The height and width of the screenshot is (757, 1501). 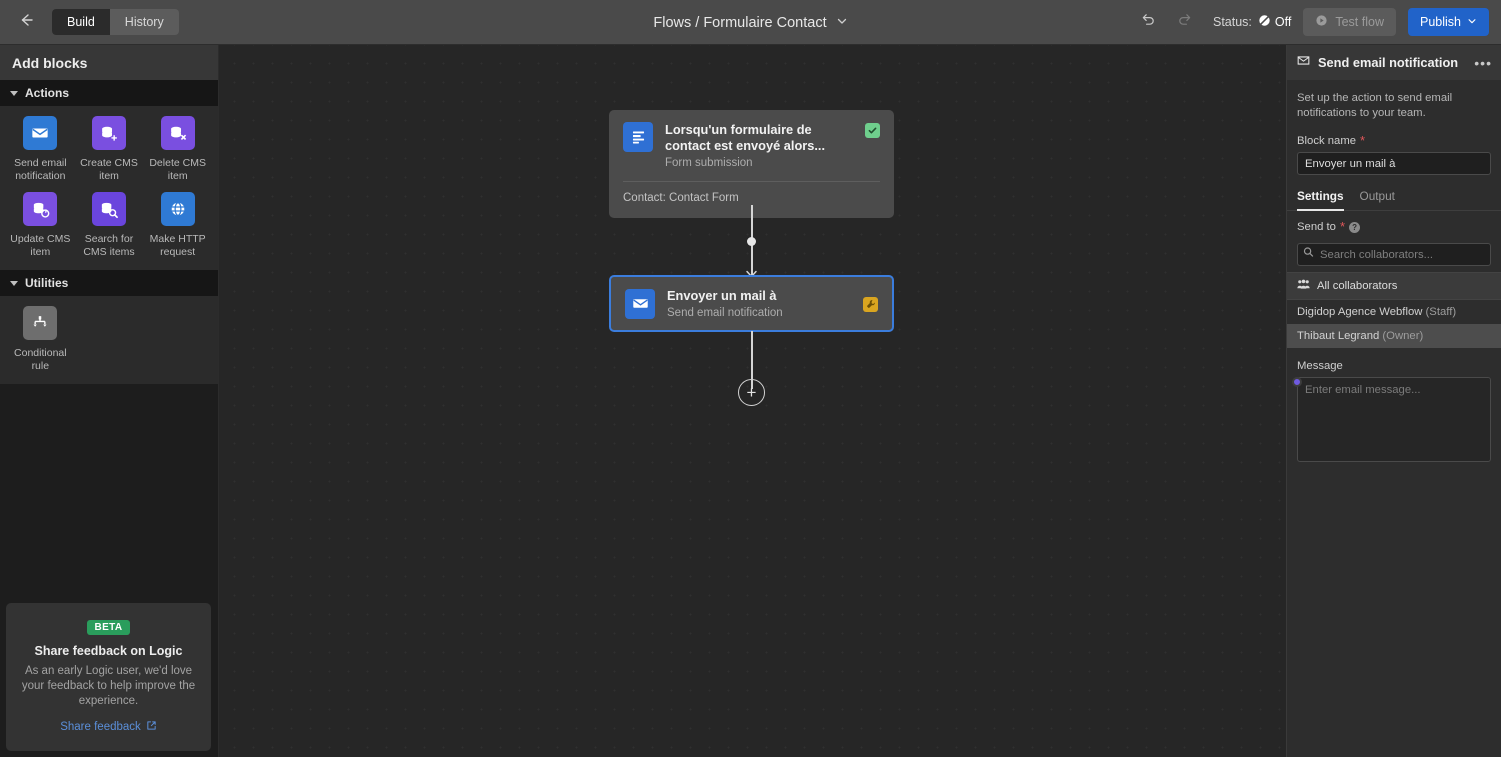 What do you see at coordinates (1441, 312) in the screenshot?
I see `collaborator-role: (Staff)` at bounding box center [1441, 312].